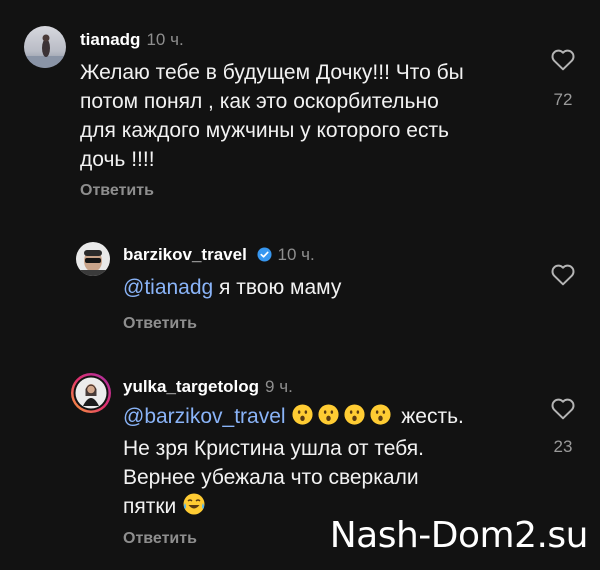 This screenshot has height=570, width=600. I want to click on comment-text: @tianadg я твою маму, so click(232, 287).